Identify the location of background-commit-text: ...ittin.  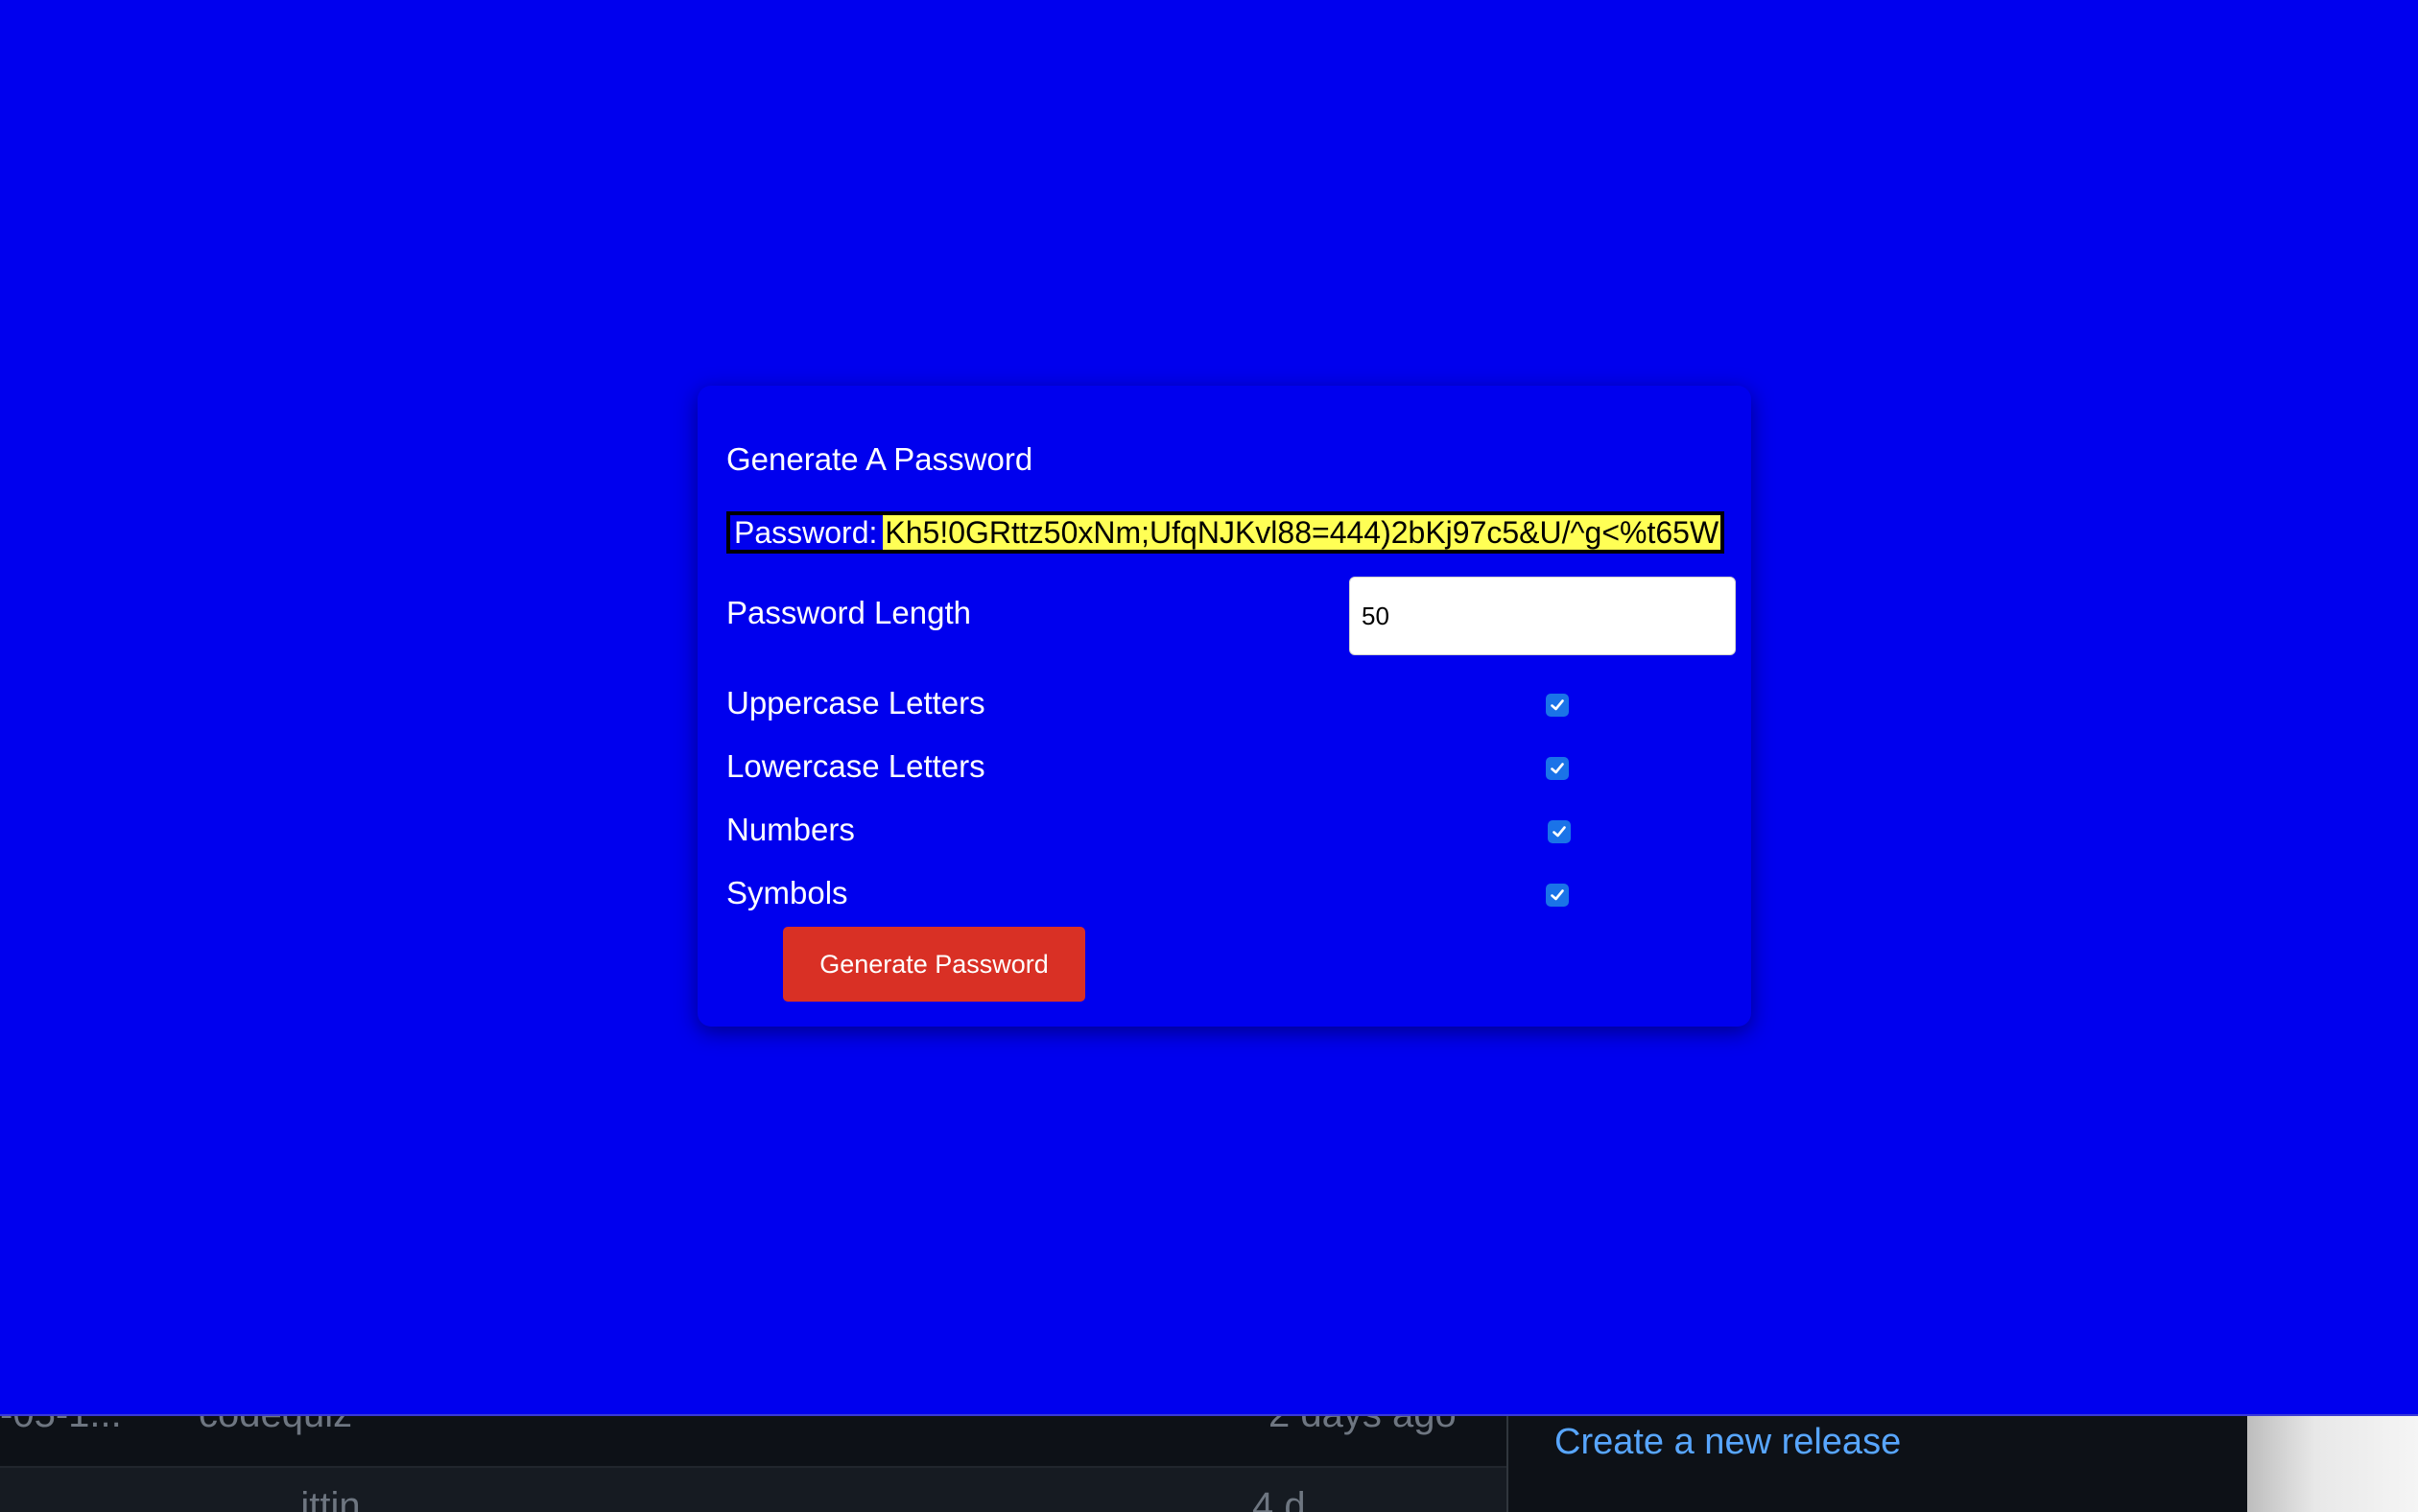
(315, 1498).